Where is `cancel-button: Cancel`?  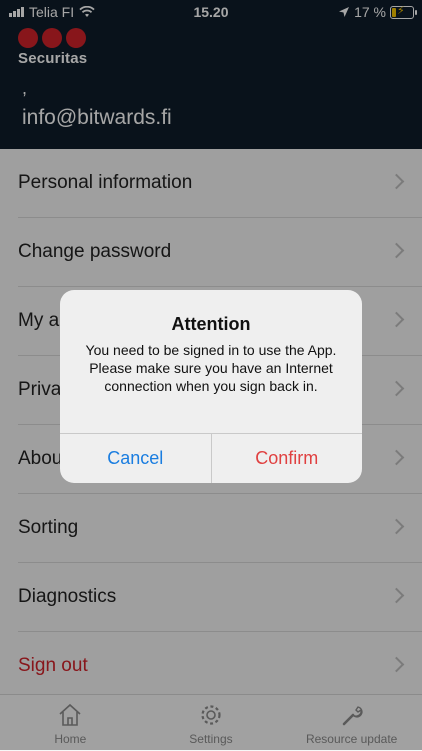 cancel-button: Cancel is located at coordinates (136, 458).